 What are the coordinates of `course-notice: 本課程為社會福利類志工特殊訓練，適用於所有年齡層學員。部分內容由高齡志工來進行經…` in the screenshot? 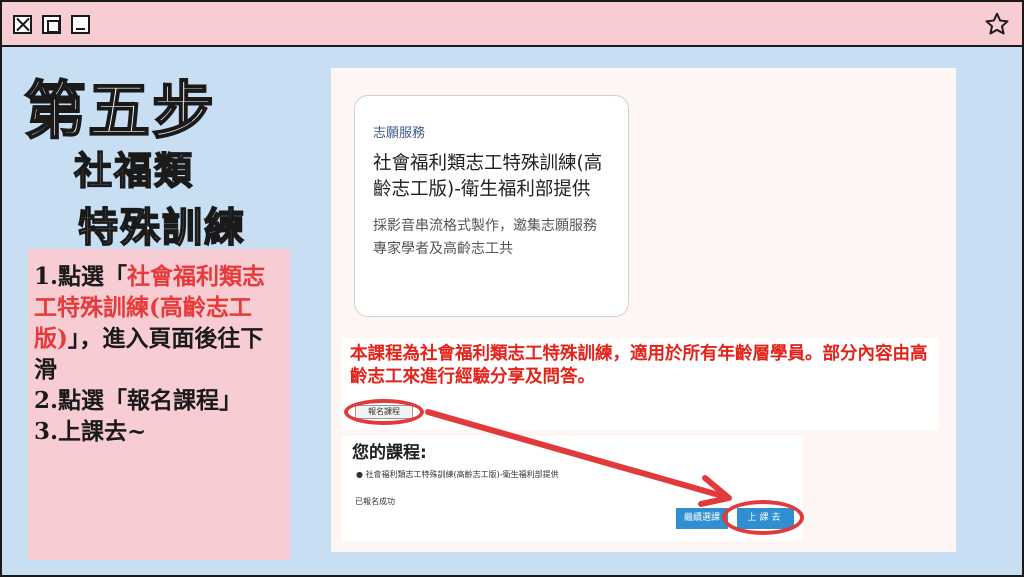 It's located at (639, 365).